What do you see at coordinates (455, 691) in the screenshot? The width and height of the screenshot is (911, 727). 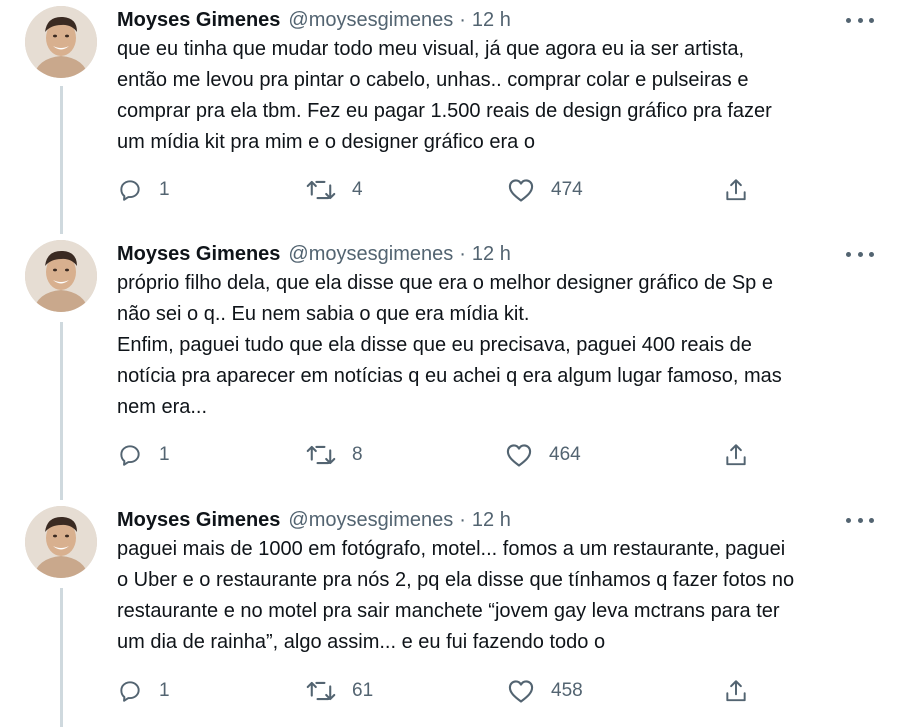 I see `tweet-actions: 1 61 458` at bounding box center [455, 691].